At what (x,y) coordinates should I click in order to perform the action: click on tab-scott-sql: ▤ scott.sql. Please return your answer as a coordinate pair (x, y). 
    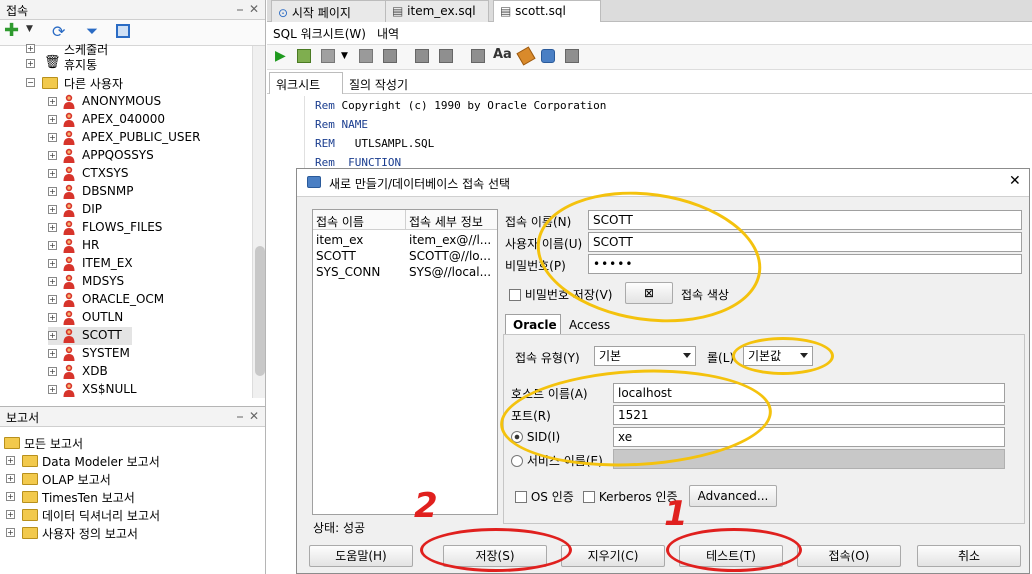
    Looking at the image, I should click on (547, 11).